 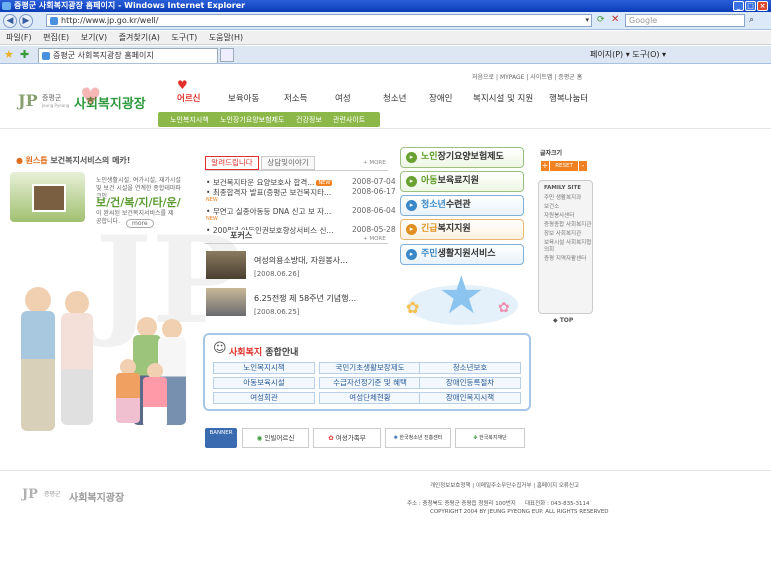 What do you see at coordinates (295, 98) in the screenshot?
I see `nav-low-income: 저소득` at bounding box center [295, 98].